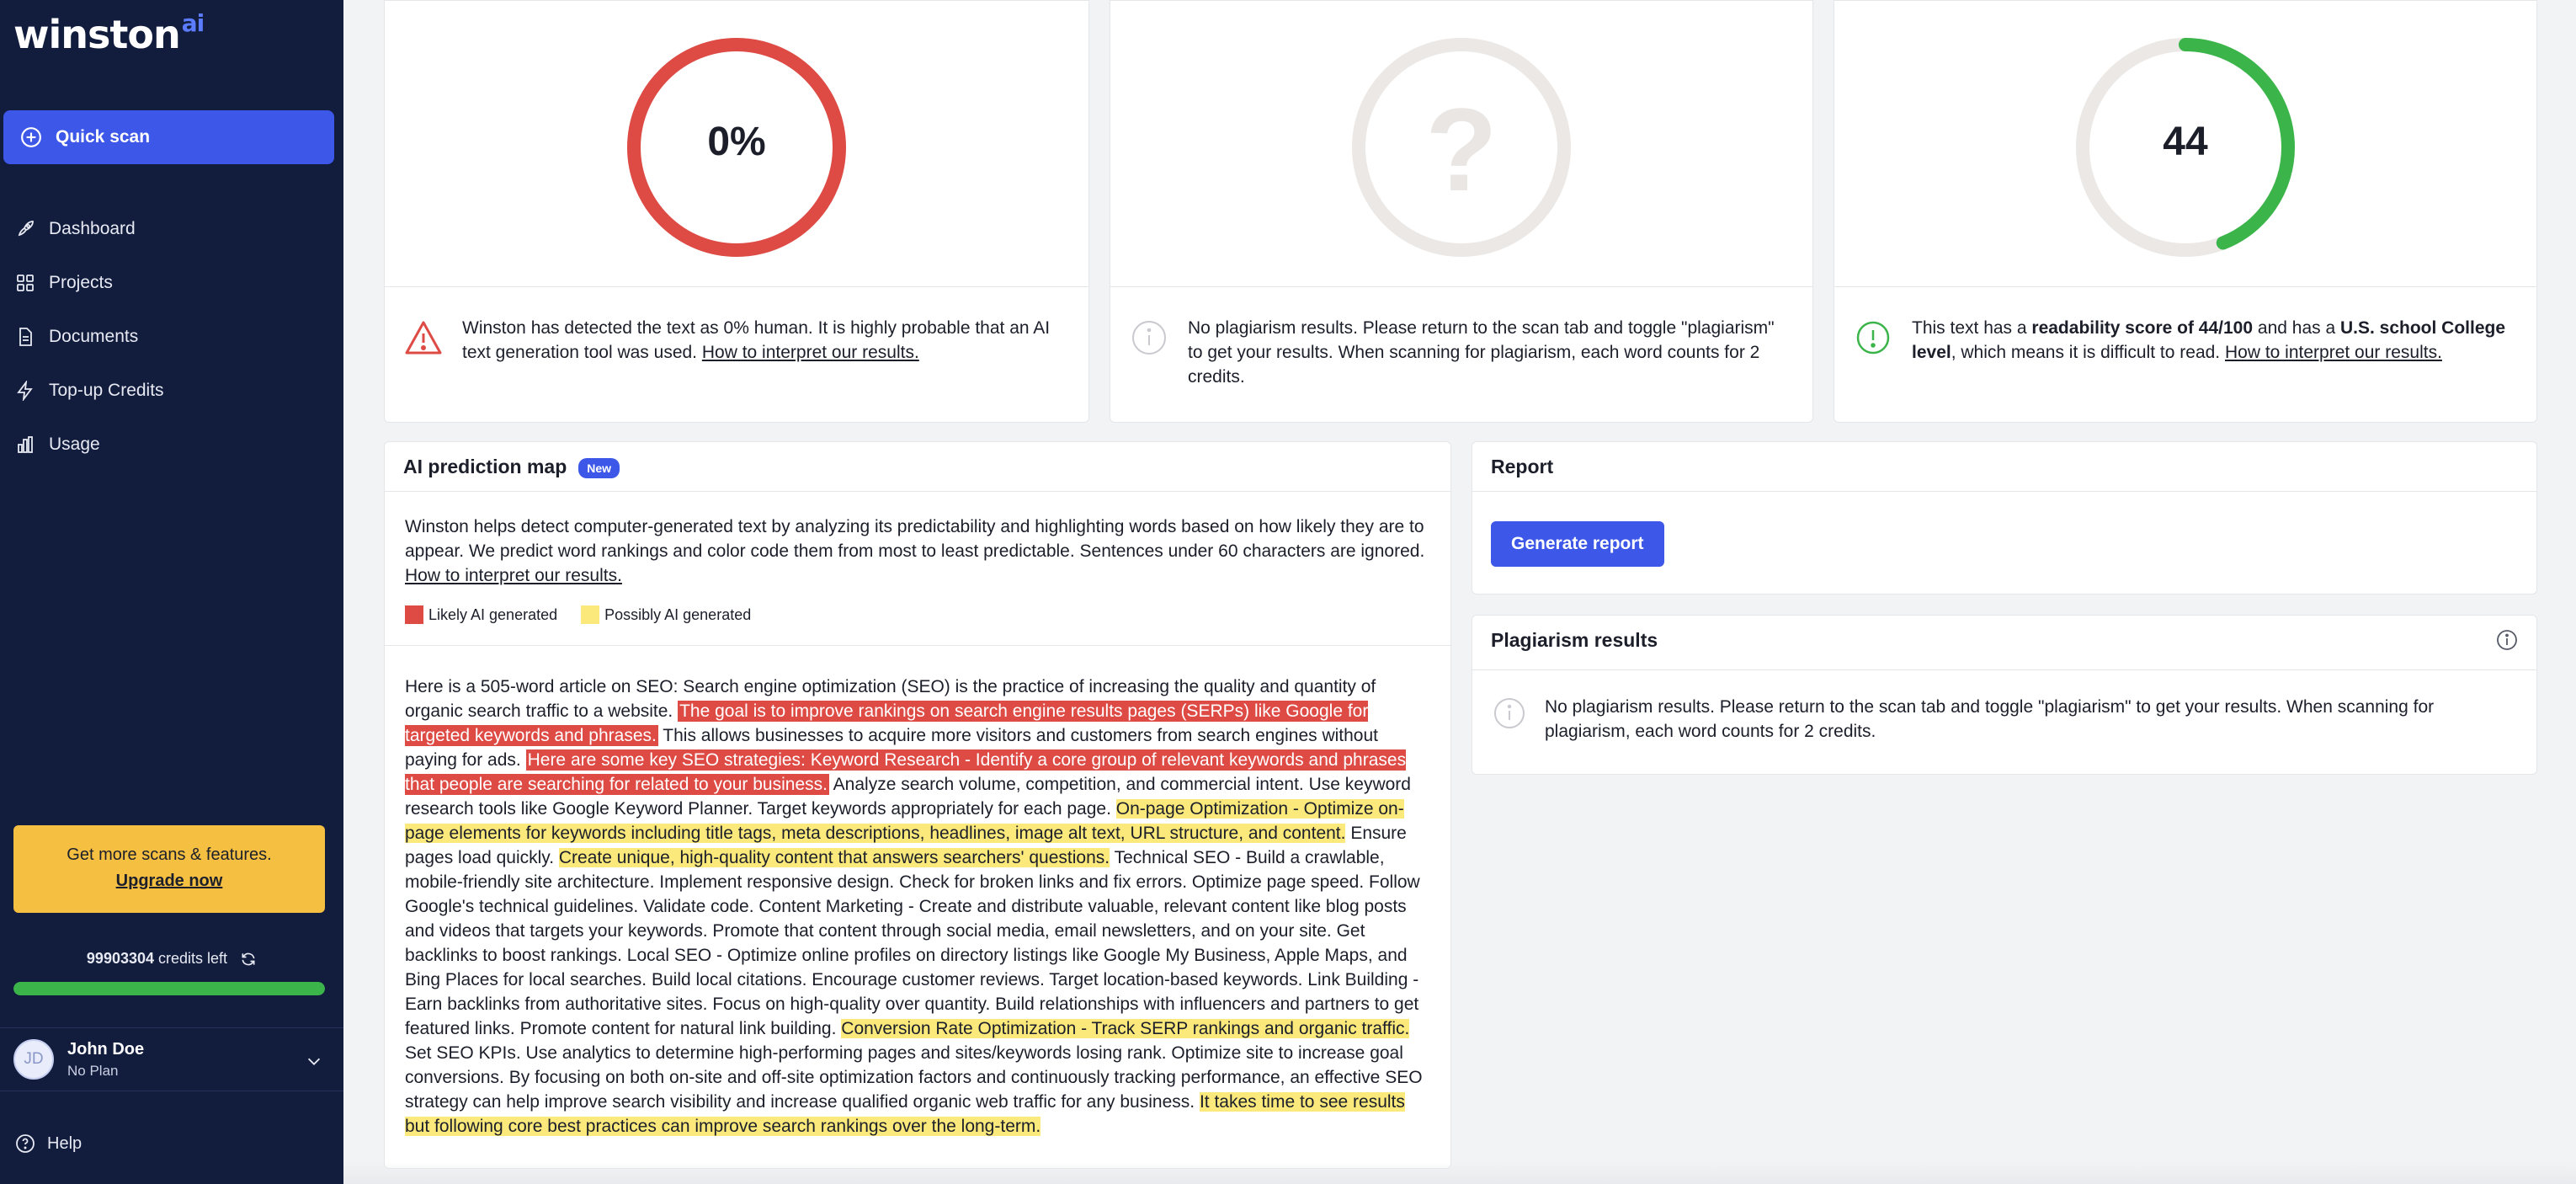  What do you see at coordinates (678, 614) in the screenshot?
I see `legend-yellow-label: Possibly AI generated` at bounding box center [678, 614].